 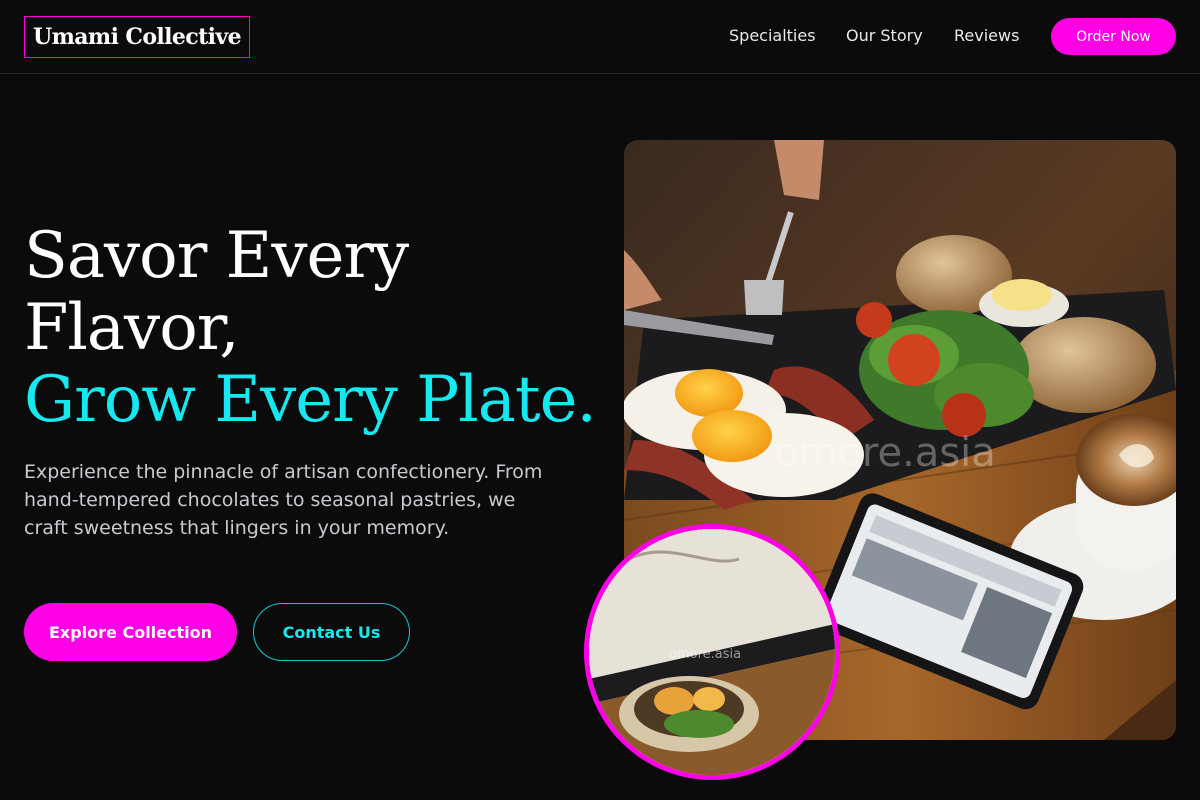 What do you see at coordinates (132, 328) in the screenshot?
I see `hero-title-line-2: Flavor,` at bounding box center [132, 328].